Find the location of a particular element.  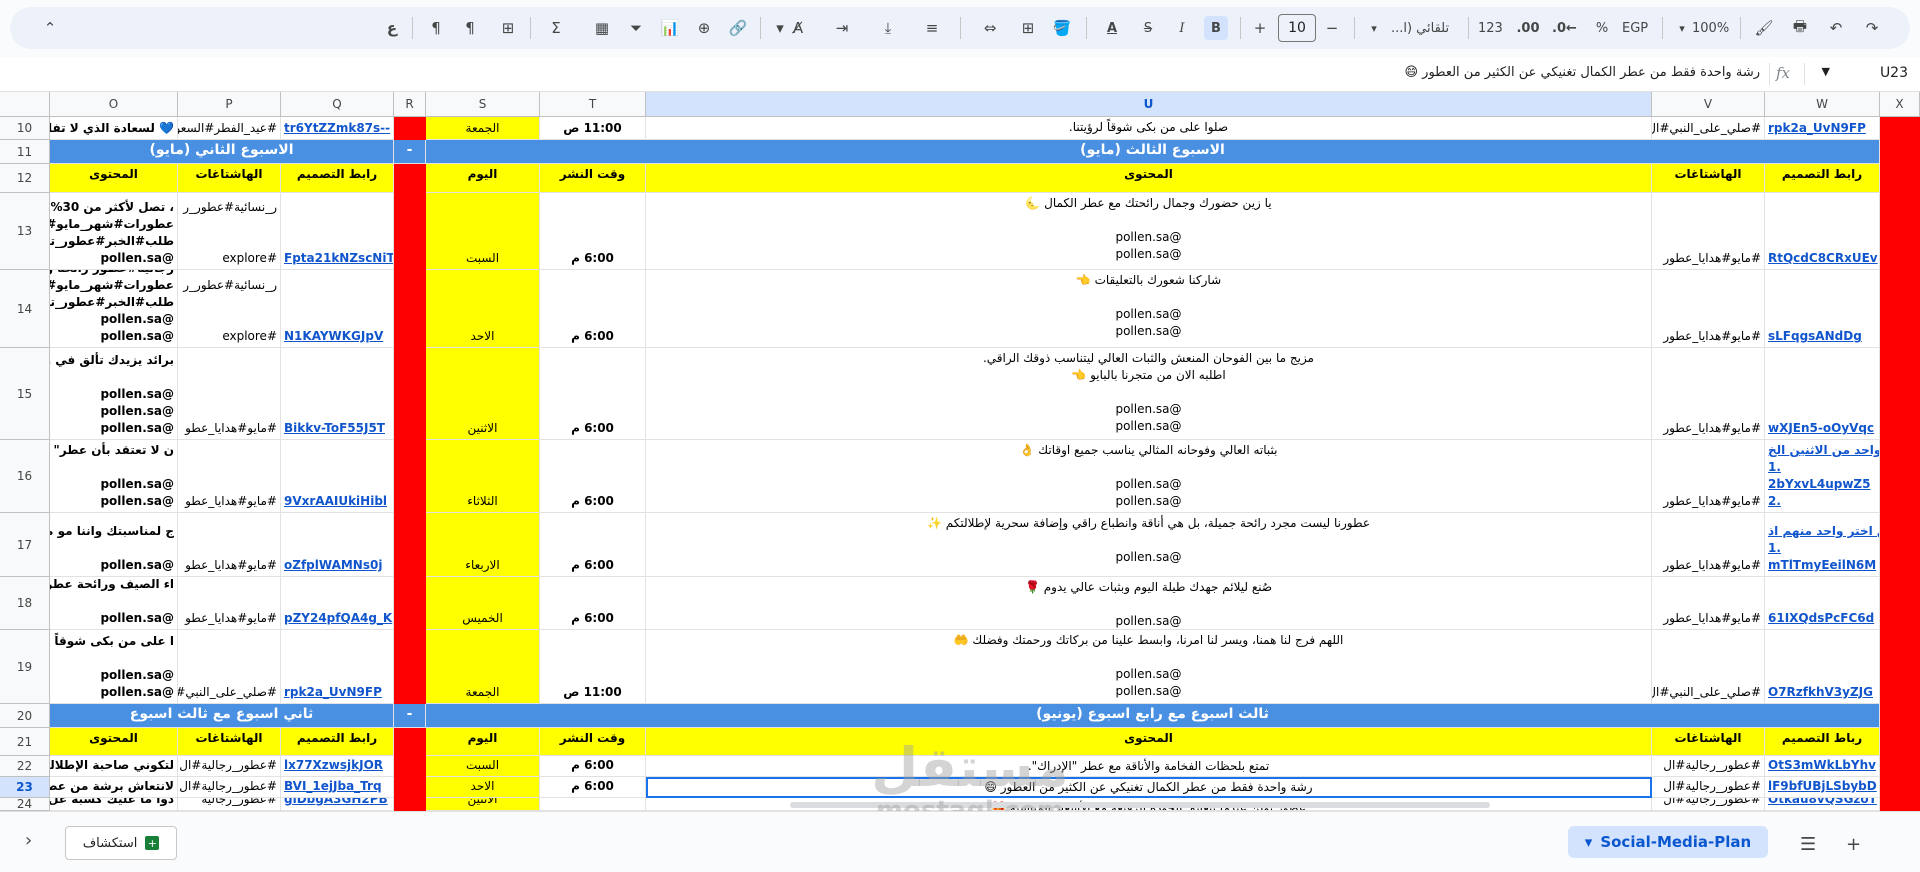

decrease-font-size-icon: − is located at coordinates (1332, 28).